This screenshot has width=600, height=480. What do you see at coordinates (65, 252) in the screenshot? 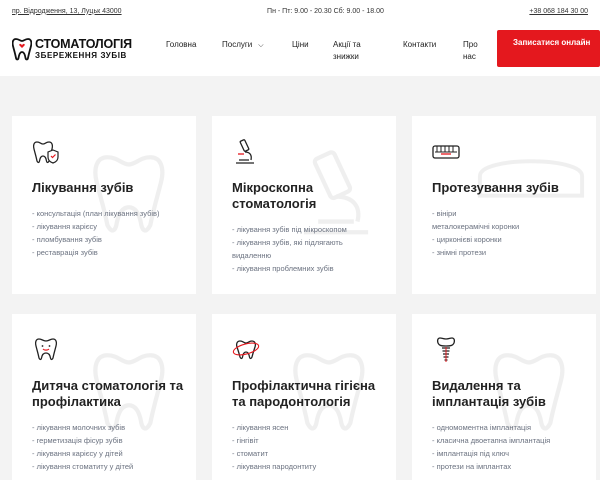
I see `list-item: - реставрація зубів` at bounding box center [65, 252].